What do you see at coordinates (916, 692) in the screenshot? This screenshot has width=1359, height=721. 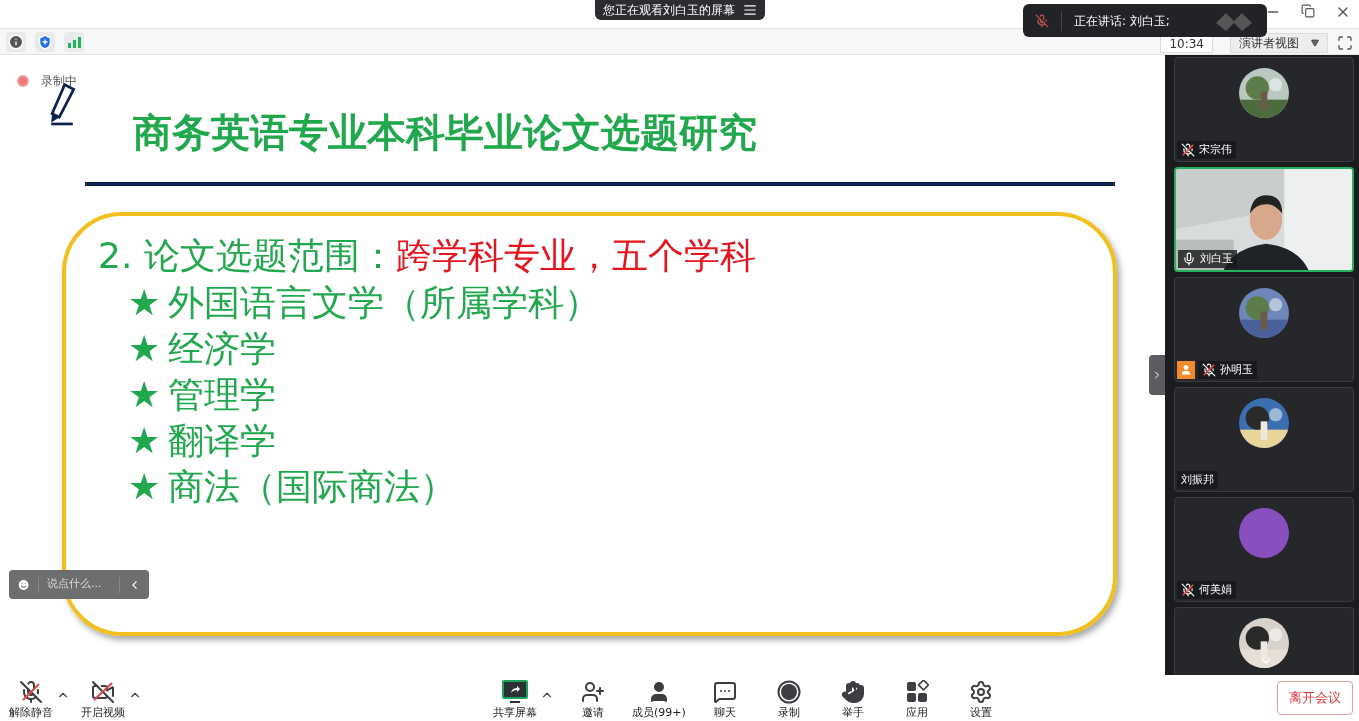 I see `apps-icon` at bounding box center [916, 692].